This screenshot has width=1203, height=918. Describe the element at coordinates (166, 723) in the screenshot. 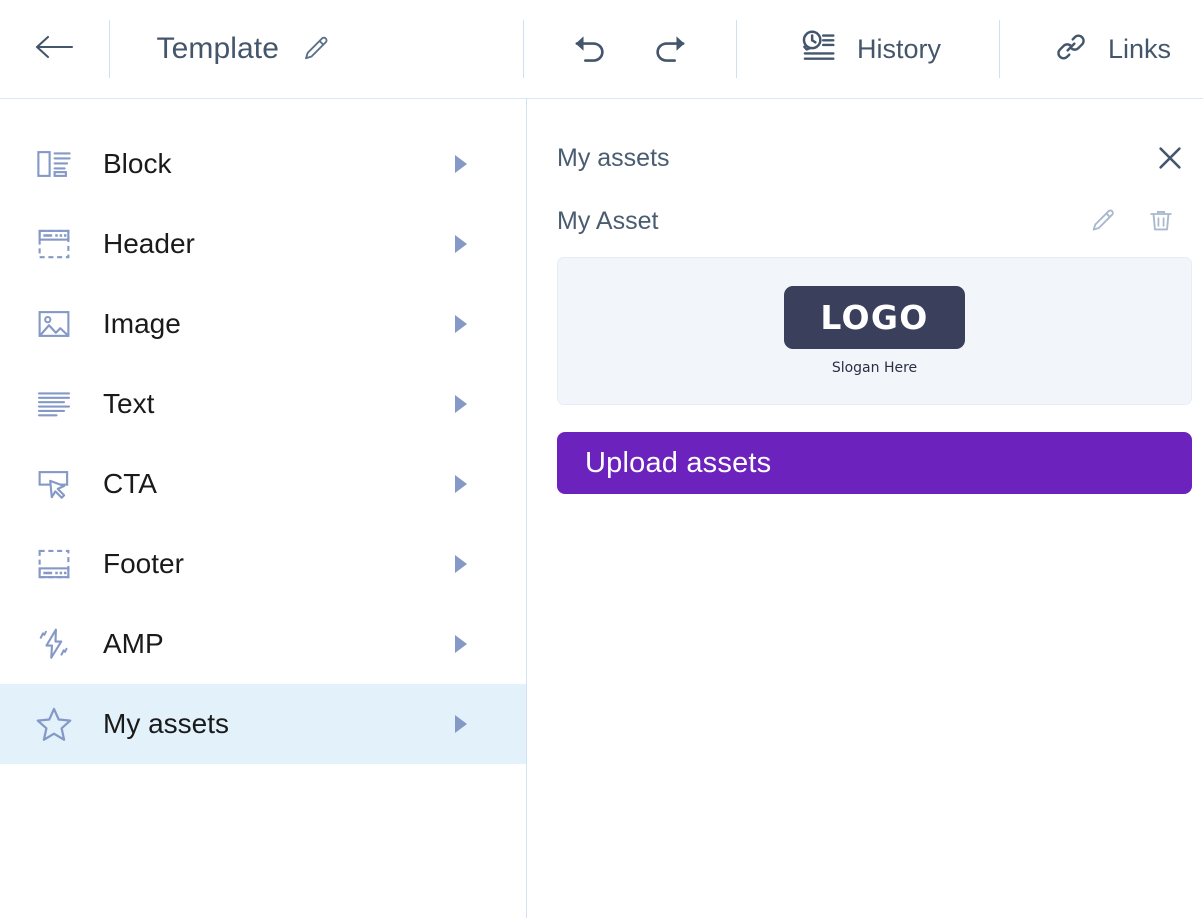

I see `sidebar-item-label: My assets` at that location.